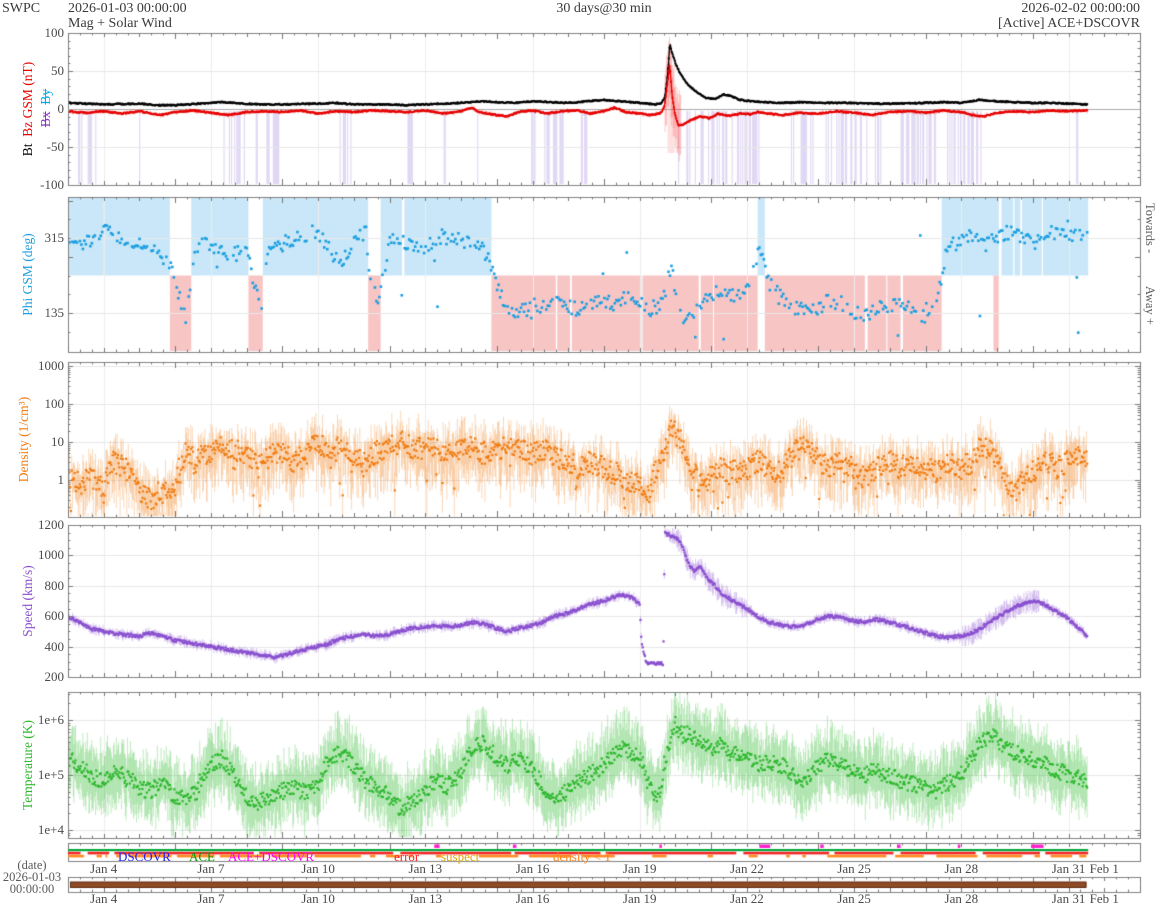 The height and width of the screenshot is (905, 1158). I want to click on end-datetime: 2026-02-02 00:00:00, so click(1080, 8).